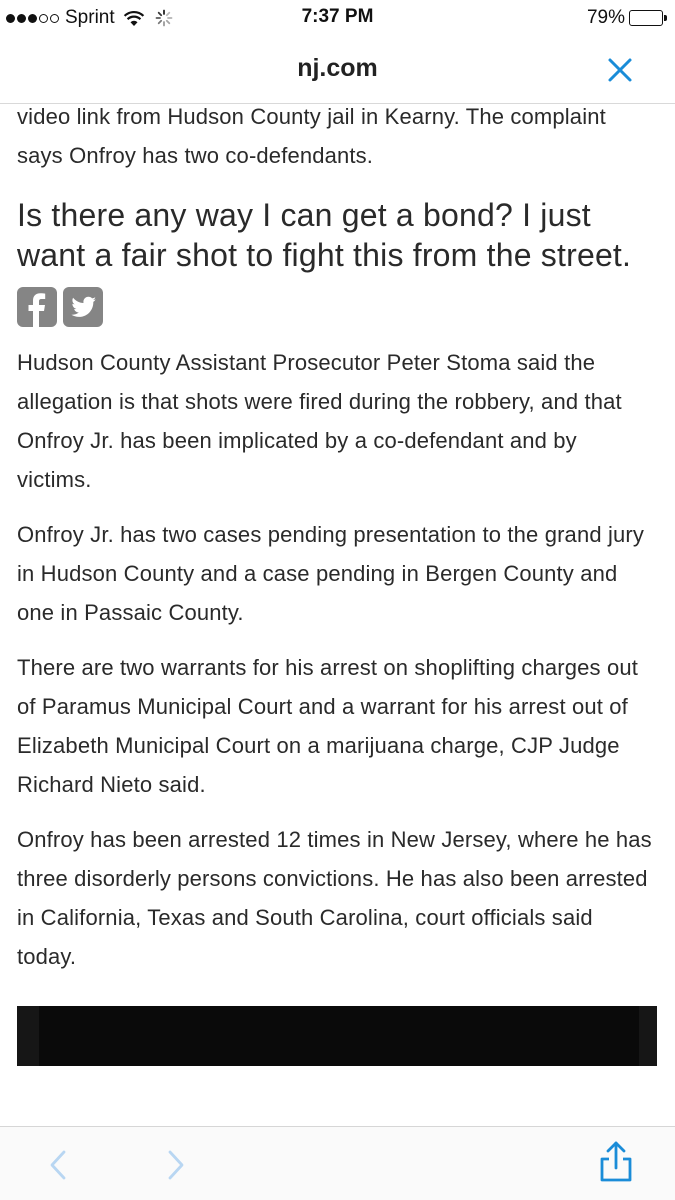 The width and height of the screenshot is (675, 1200). I want to click on site-domain: nj.com, so click(337, 68).